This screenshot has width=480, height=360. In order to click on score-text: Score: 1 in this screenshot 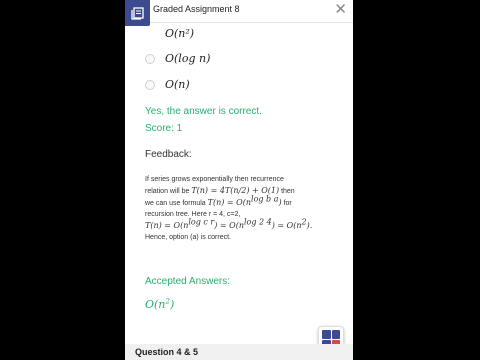, I will do `click(164, 128)`.